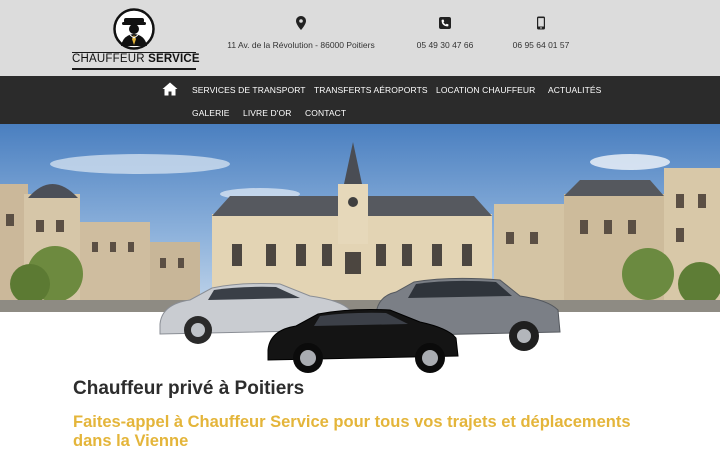 This screenshot has height=450, width=720. Describe the element at coordinates (363, 341) in the screenshot. I see `black-sedan` at that location.